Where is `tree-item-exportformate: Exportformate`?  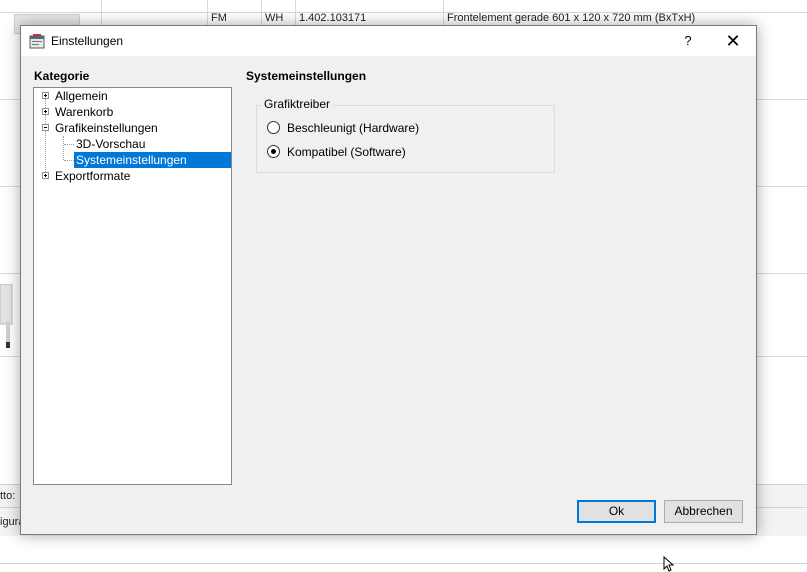 tree-item-exportformate: Exportformate is located at coordinates (92, 176).